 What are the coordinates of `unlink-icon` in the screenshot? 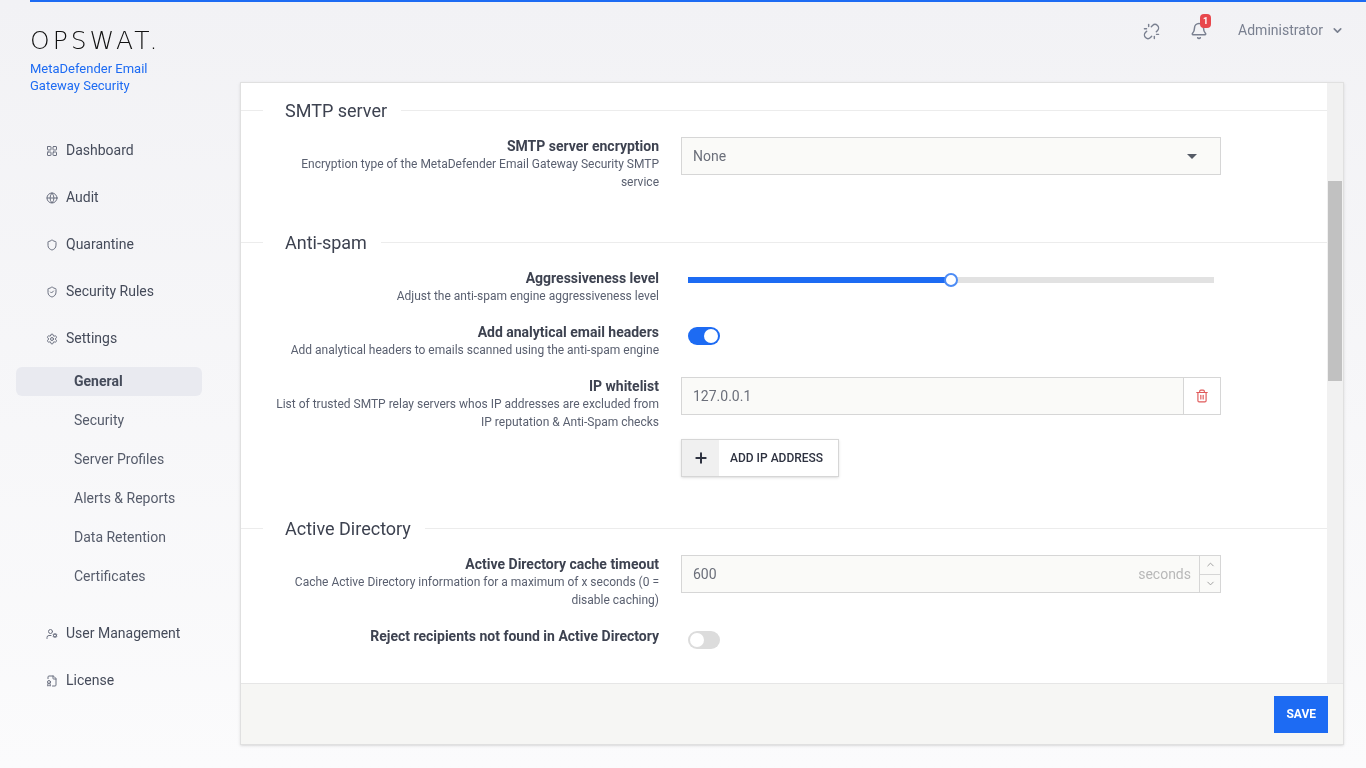 It's located at (1152, 31).